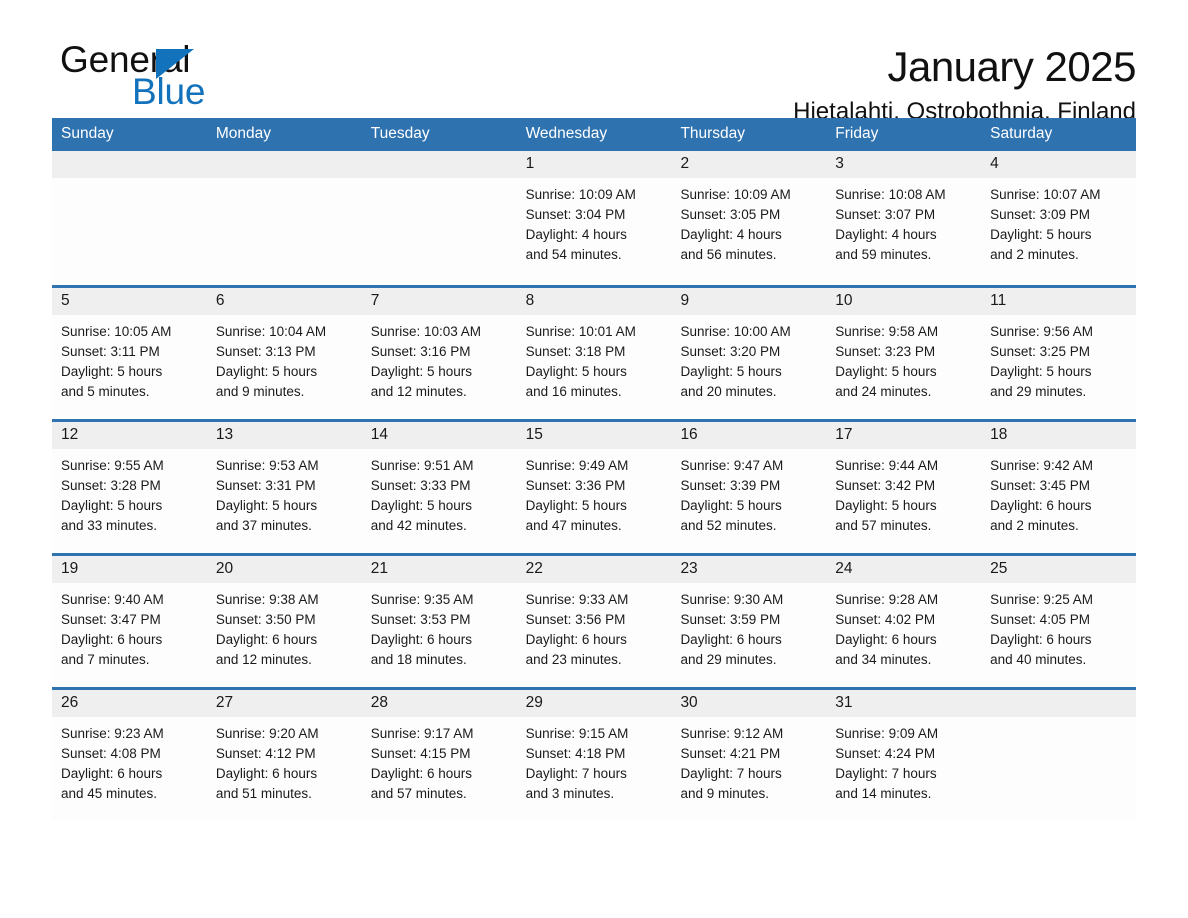 The image size is (1188, 918). I want to click on daylight-text-line1: Daylight: 4 hours, so click(731, 234).